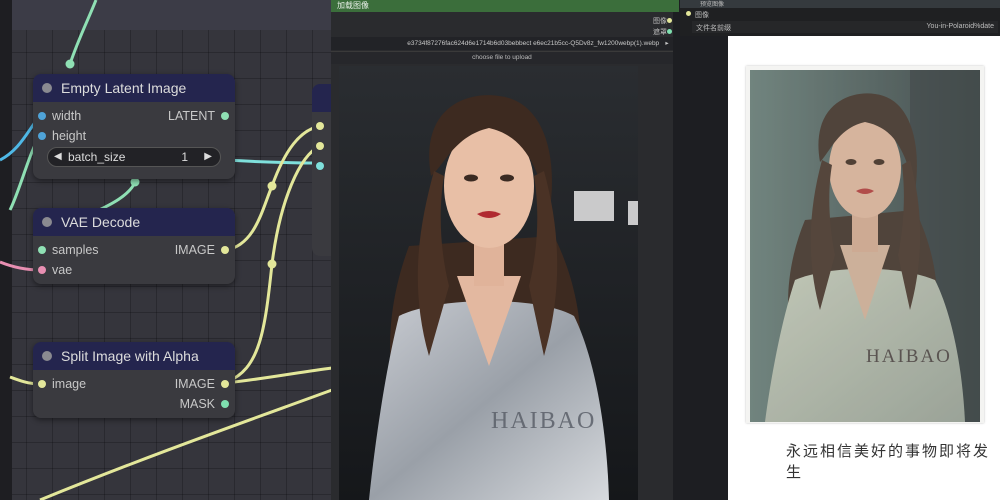 The image size is (1000, 500). Describe the element at coordinates (69, 384) in the screenshot. I see `input-label-image: image` at that location.